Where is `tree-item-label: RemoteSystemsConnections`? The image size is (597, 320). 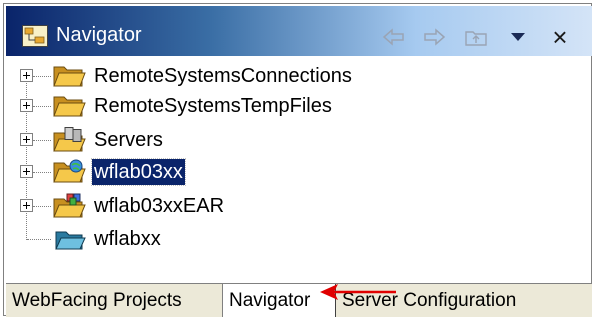 tree-item-label: RemoteSystemsConnections is located at coordinates (223, 76).